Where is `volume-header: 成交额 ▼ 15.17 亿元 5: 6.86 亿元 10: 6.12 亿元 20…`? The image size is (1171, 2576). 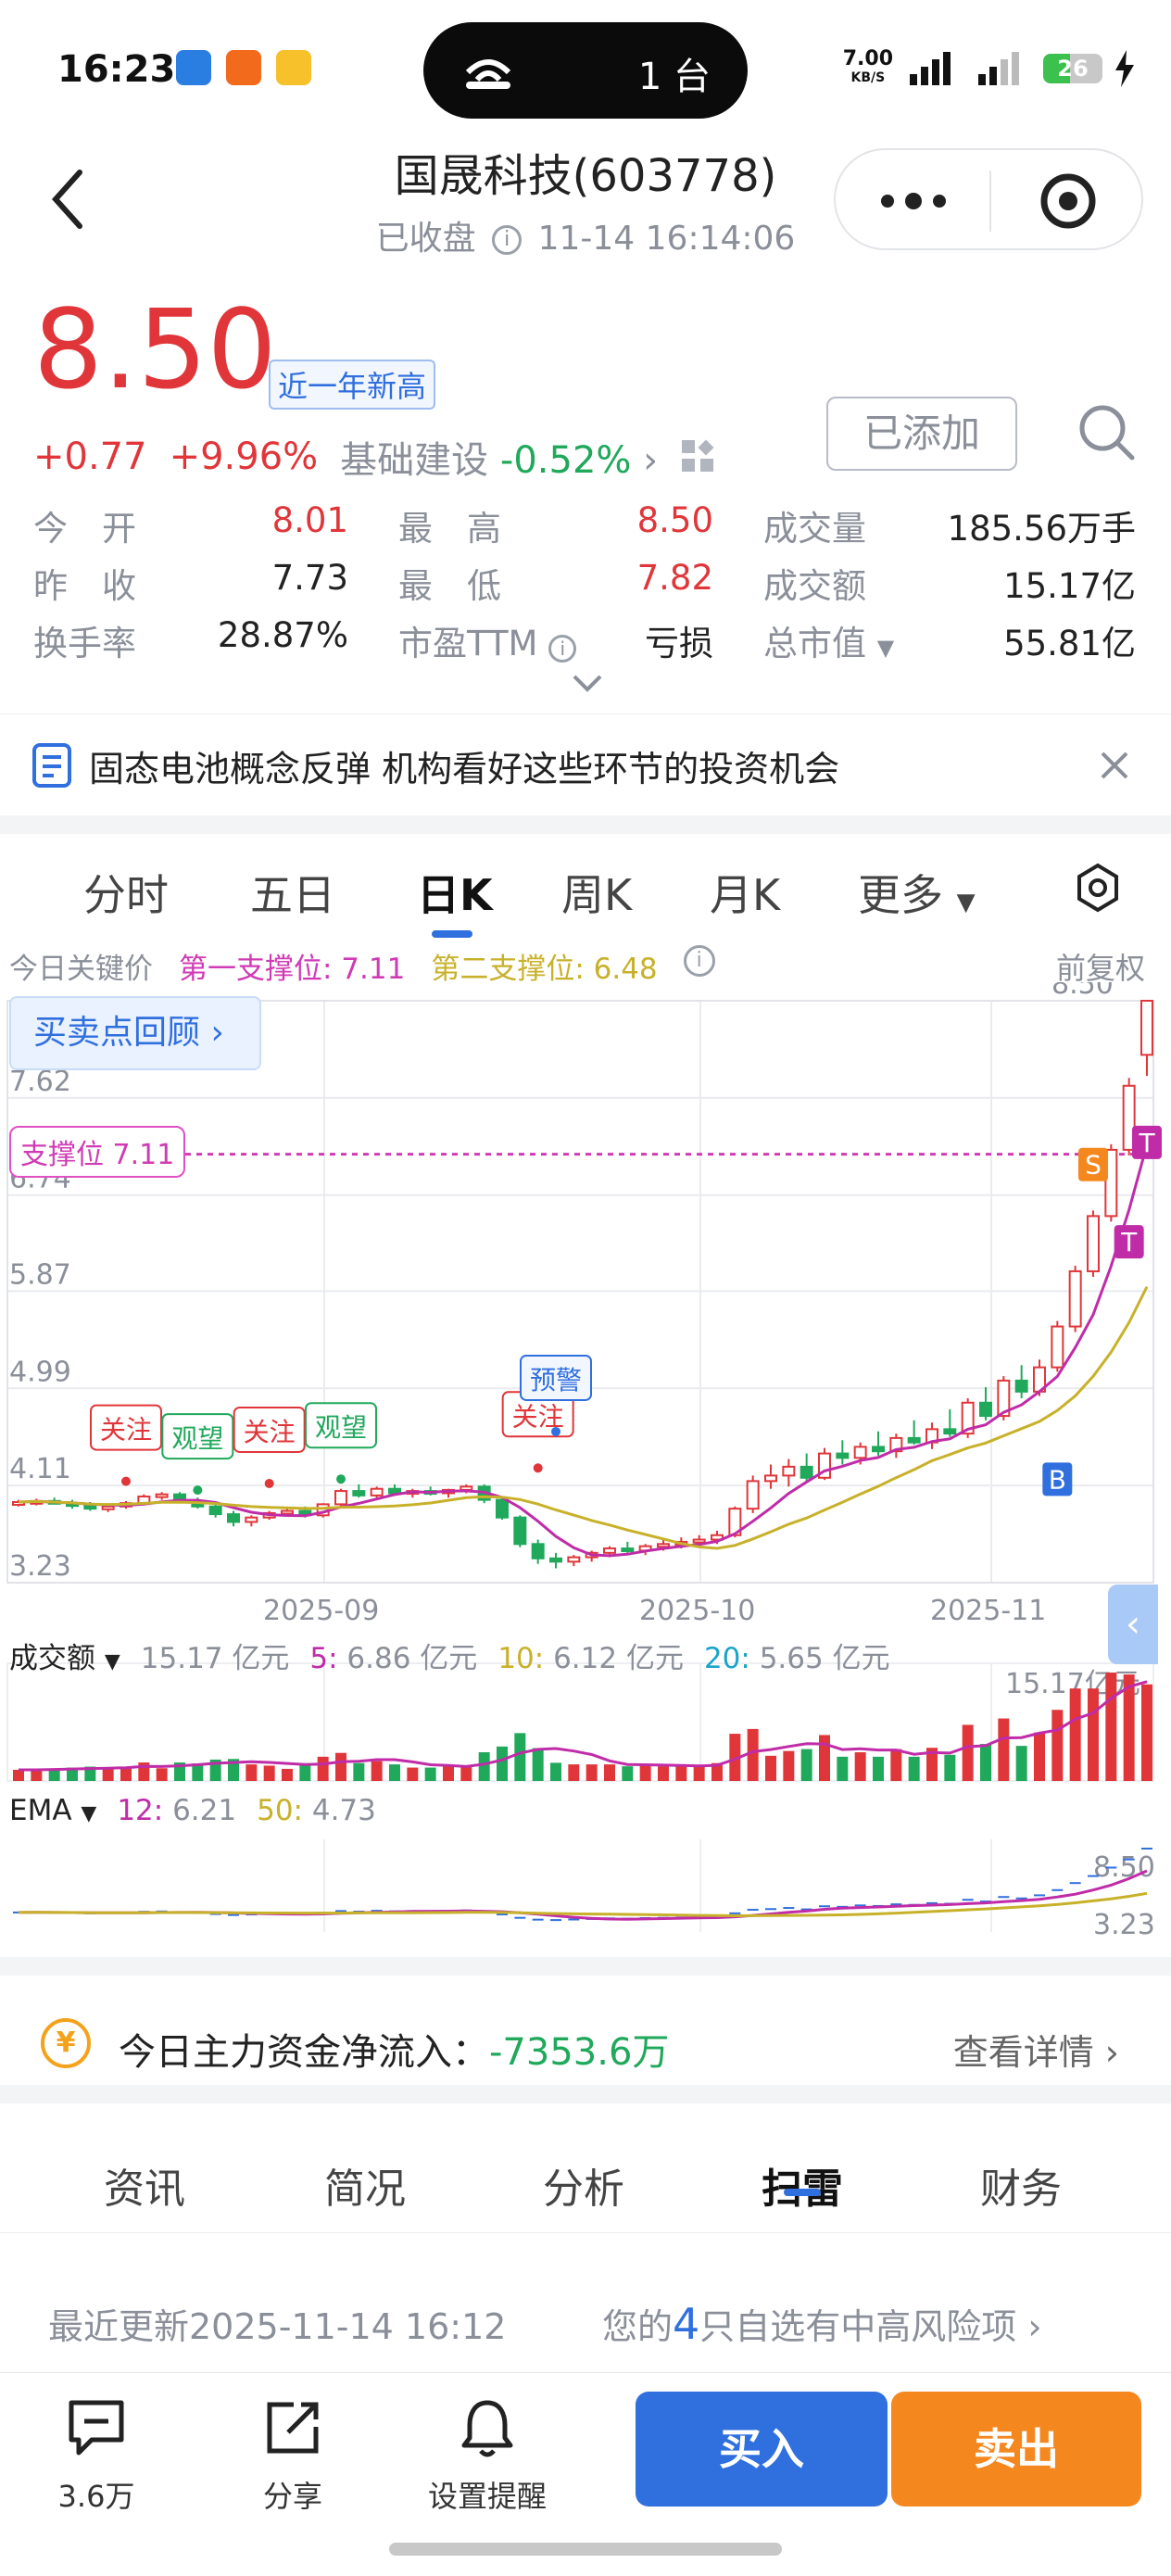 volume-header: 成交额 ▼ 15.17 亿元 5: 6.86 亿元 10: 6.12 亿元 20… is located at coordinates (450, 1655).